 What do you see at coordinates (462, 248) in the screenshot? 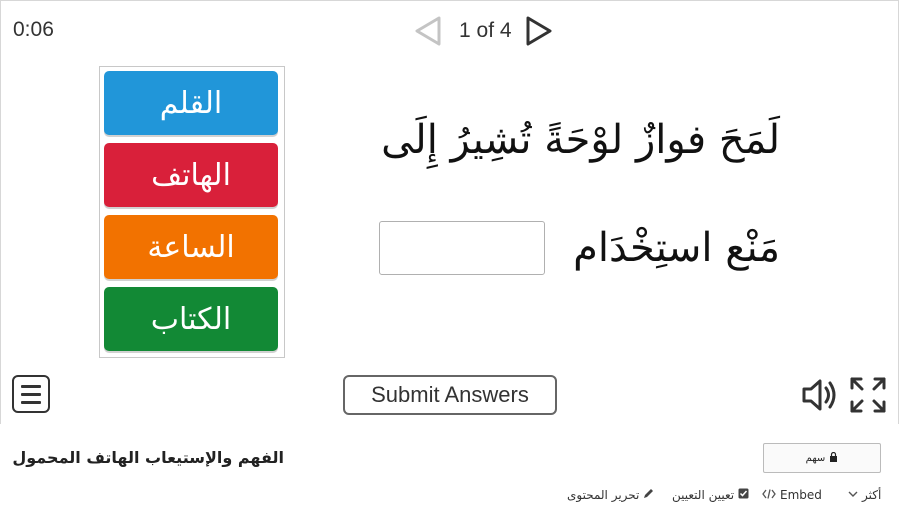
I see `answer-drop-zone` at bounding box center [462, 248].